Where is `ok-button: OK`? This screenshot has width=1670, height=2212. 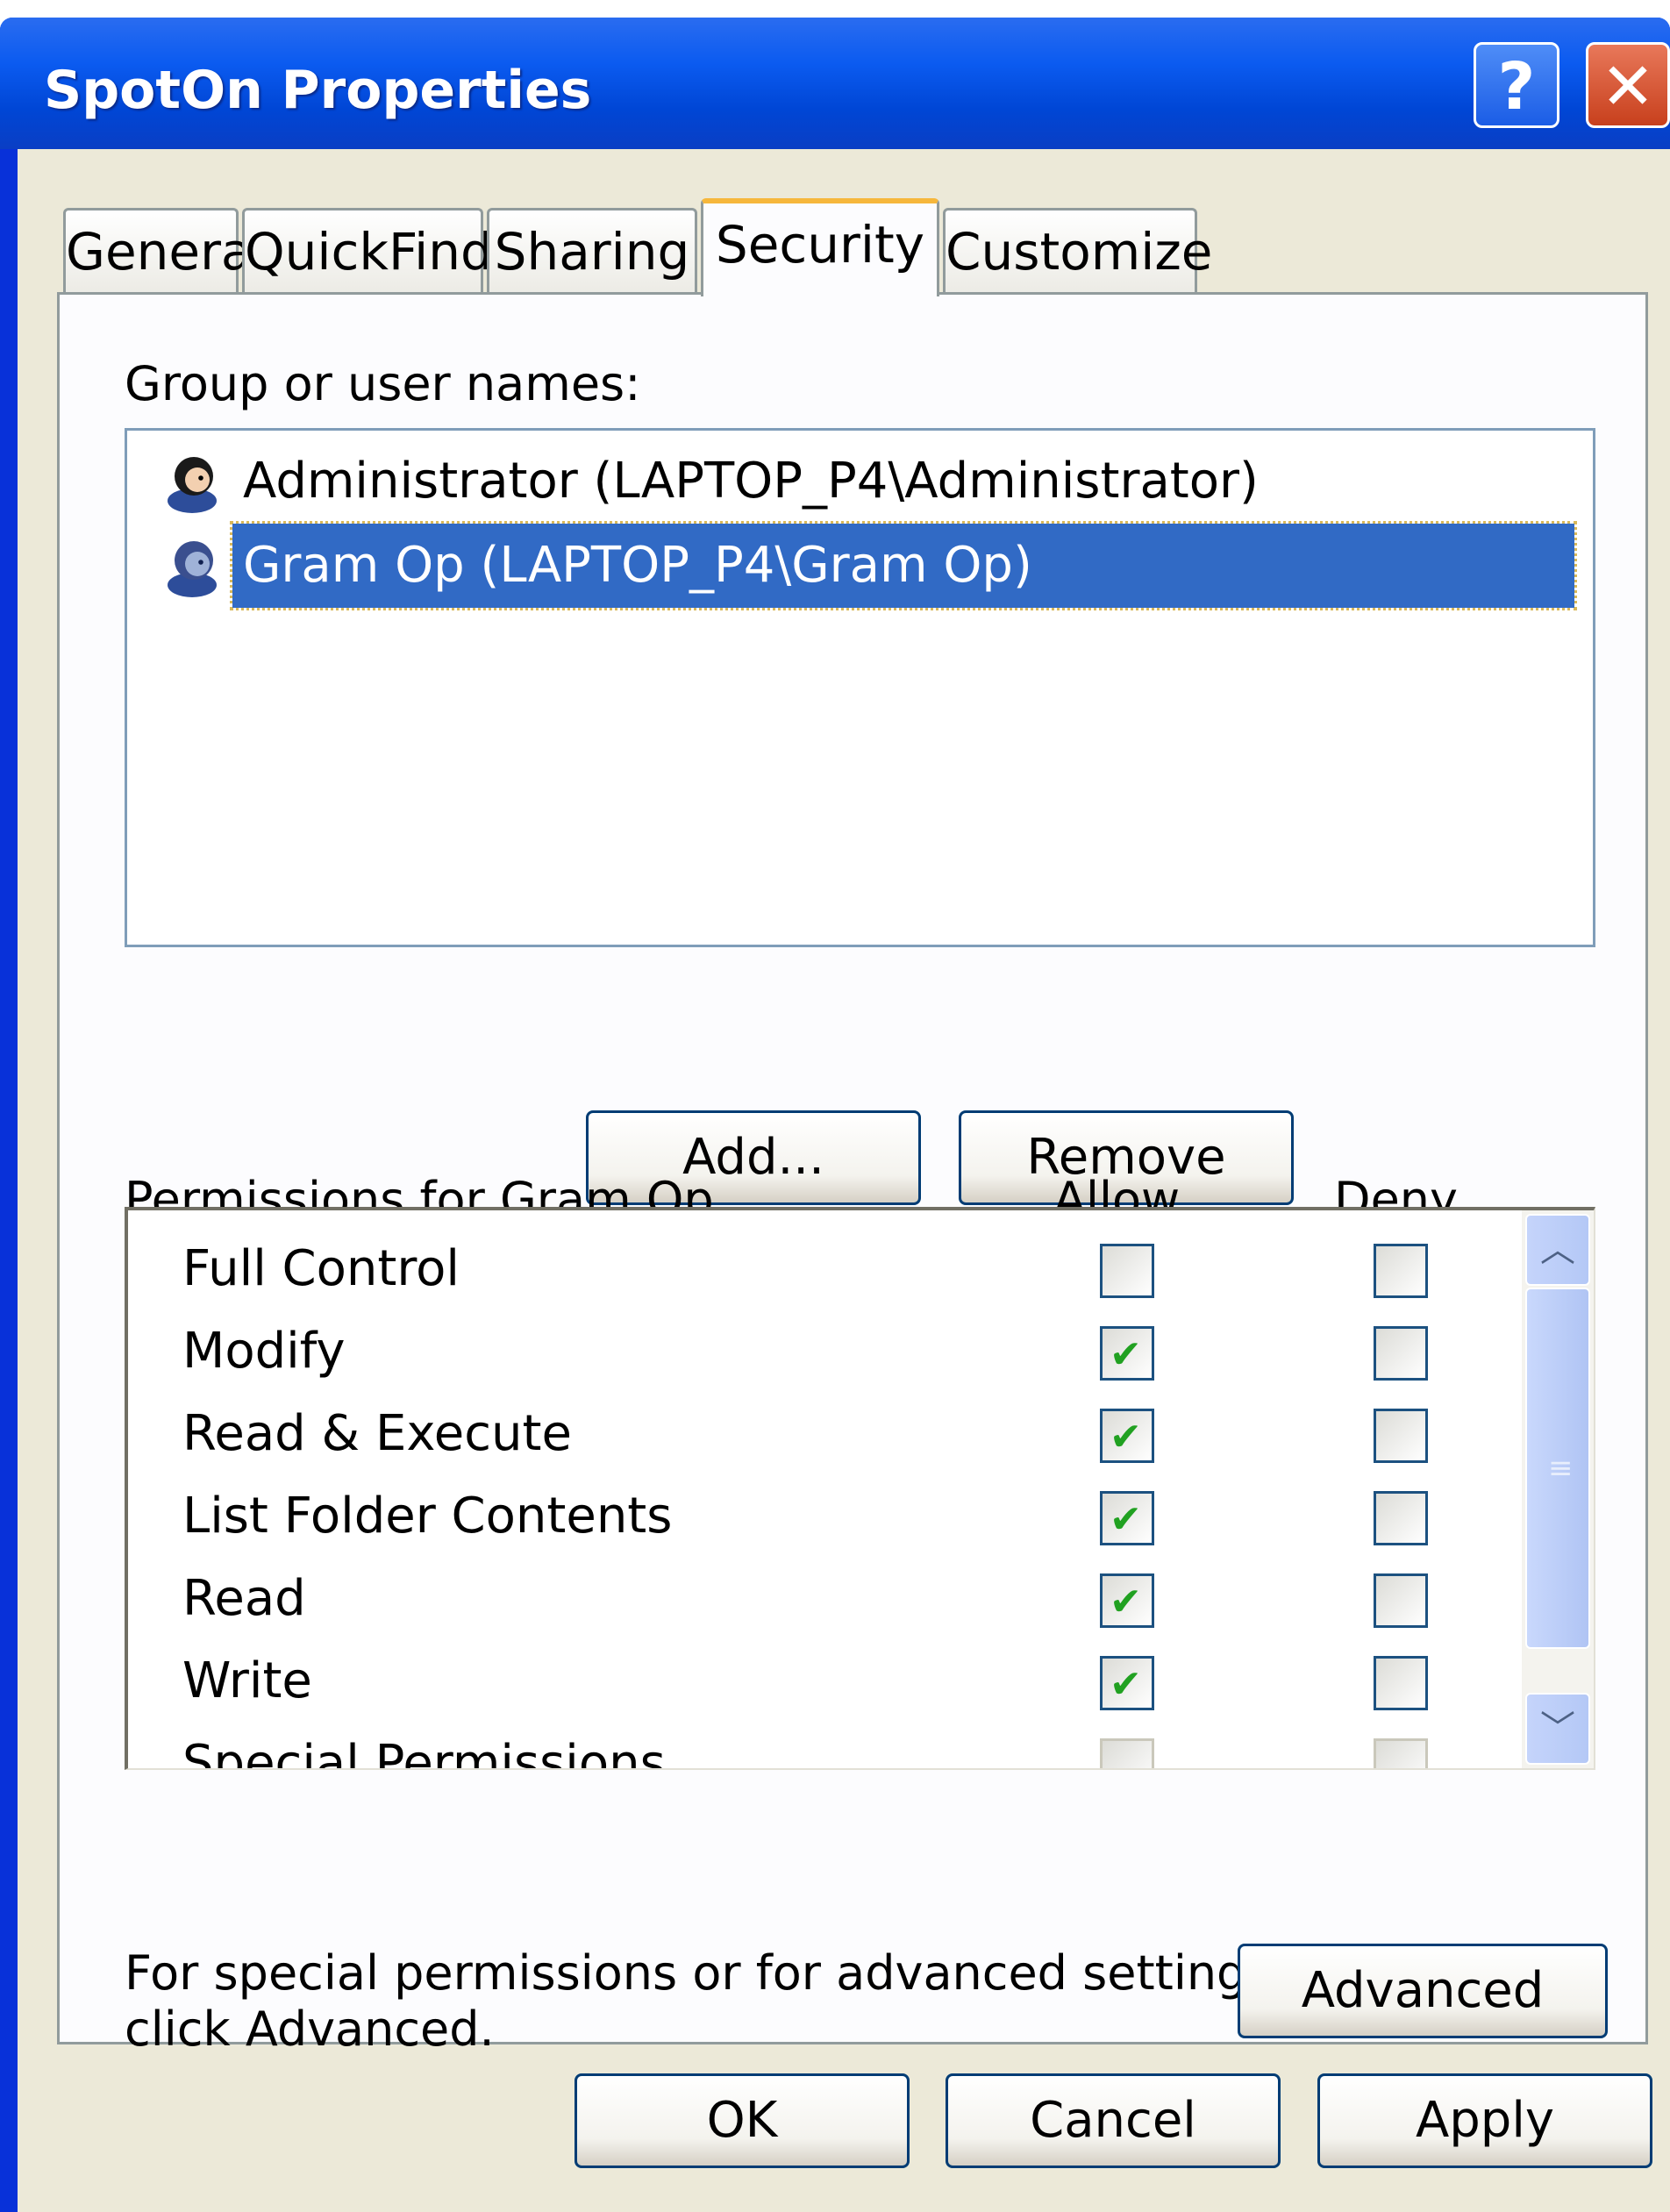
ok-button: OK is located at coordinates (742, 2120).